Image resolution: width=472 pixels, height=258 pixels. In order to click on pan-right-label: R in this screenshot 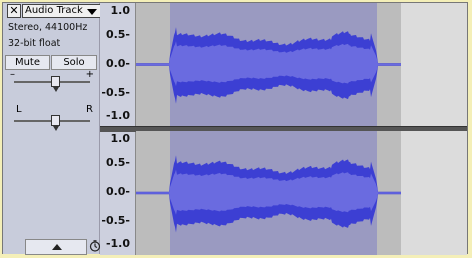, I will do `click(89, 109)`.